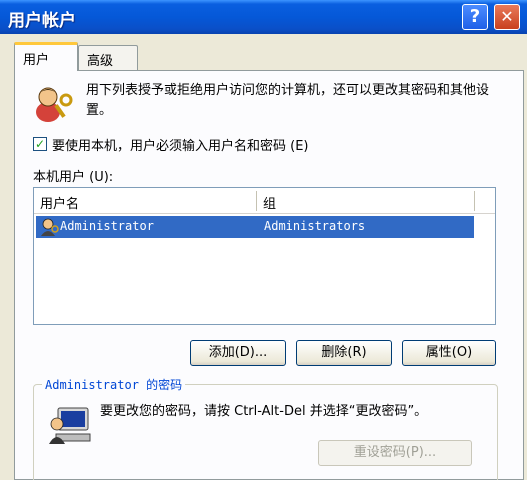  Describe the element at coordinates (46, 56) in the screenshot. I see `tab-users: 用户` at that location.